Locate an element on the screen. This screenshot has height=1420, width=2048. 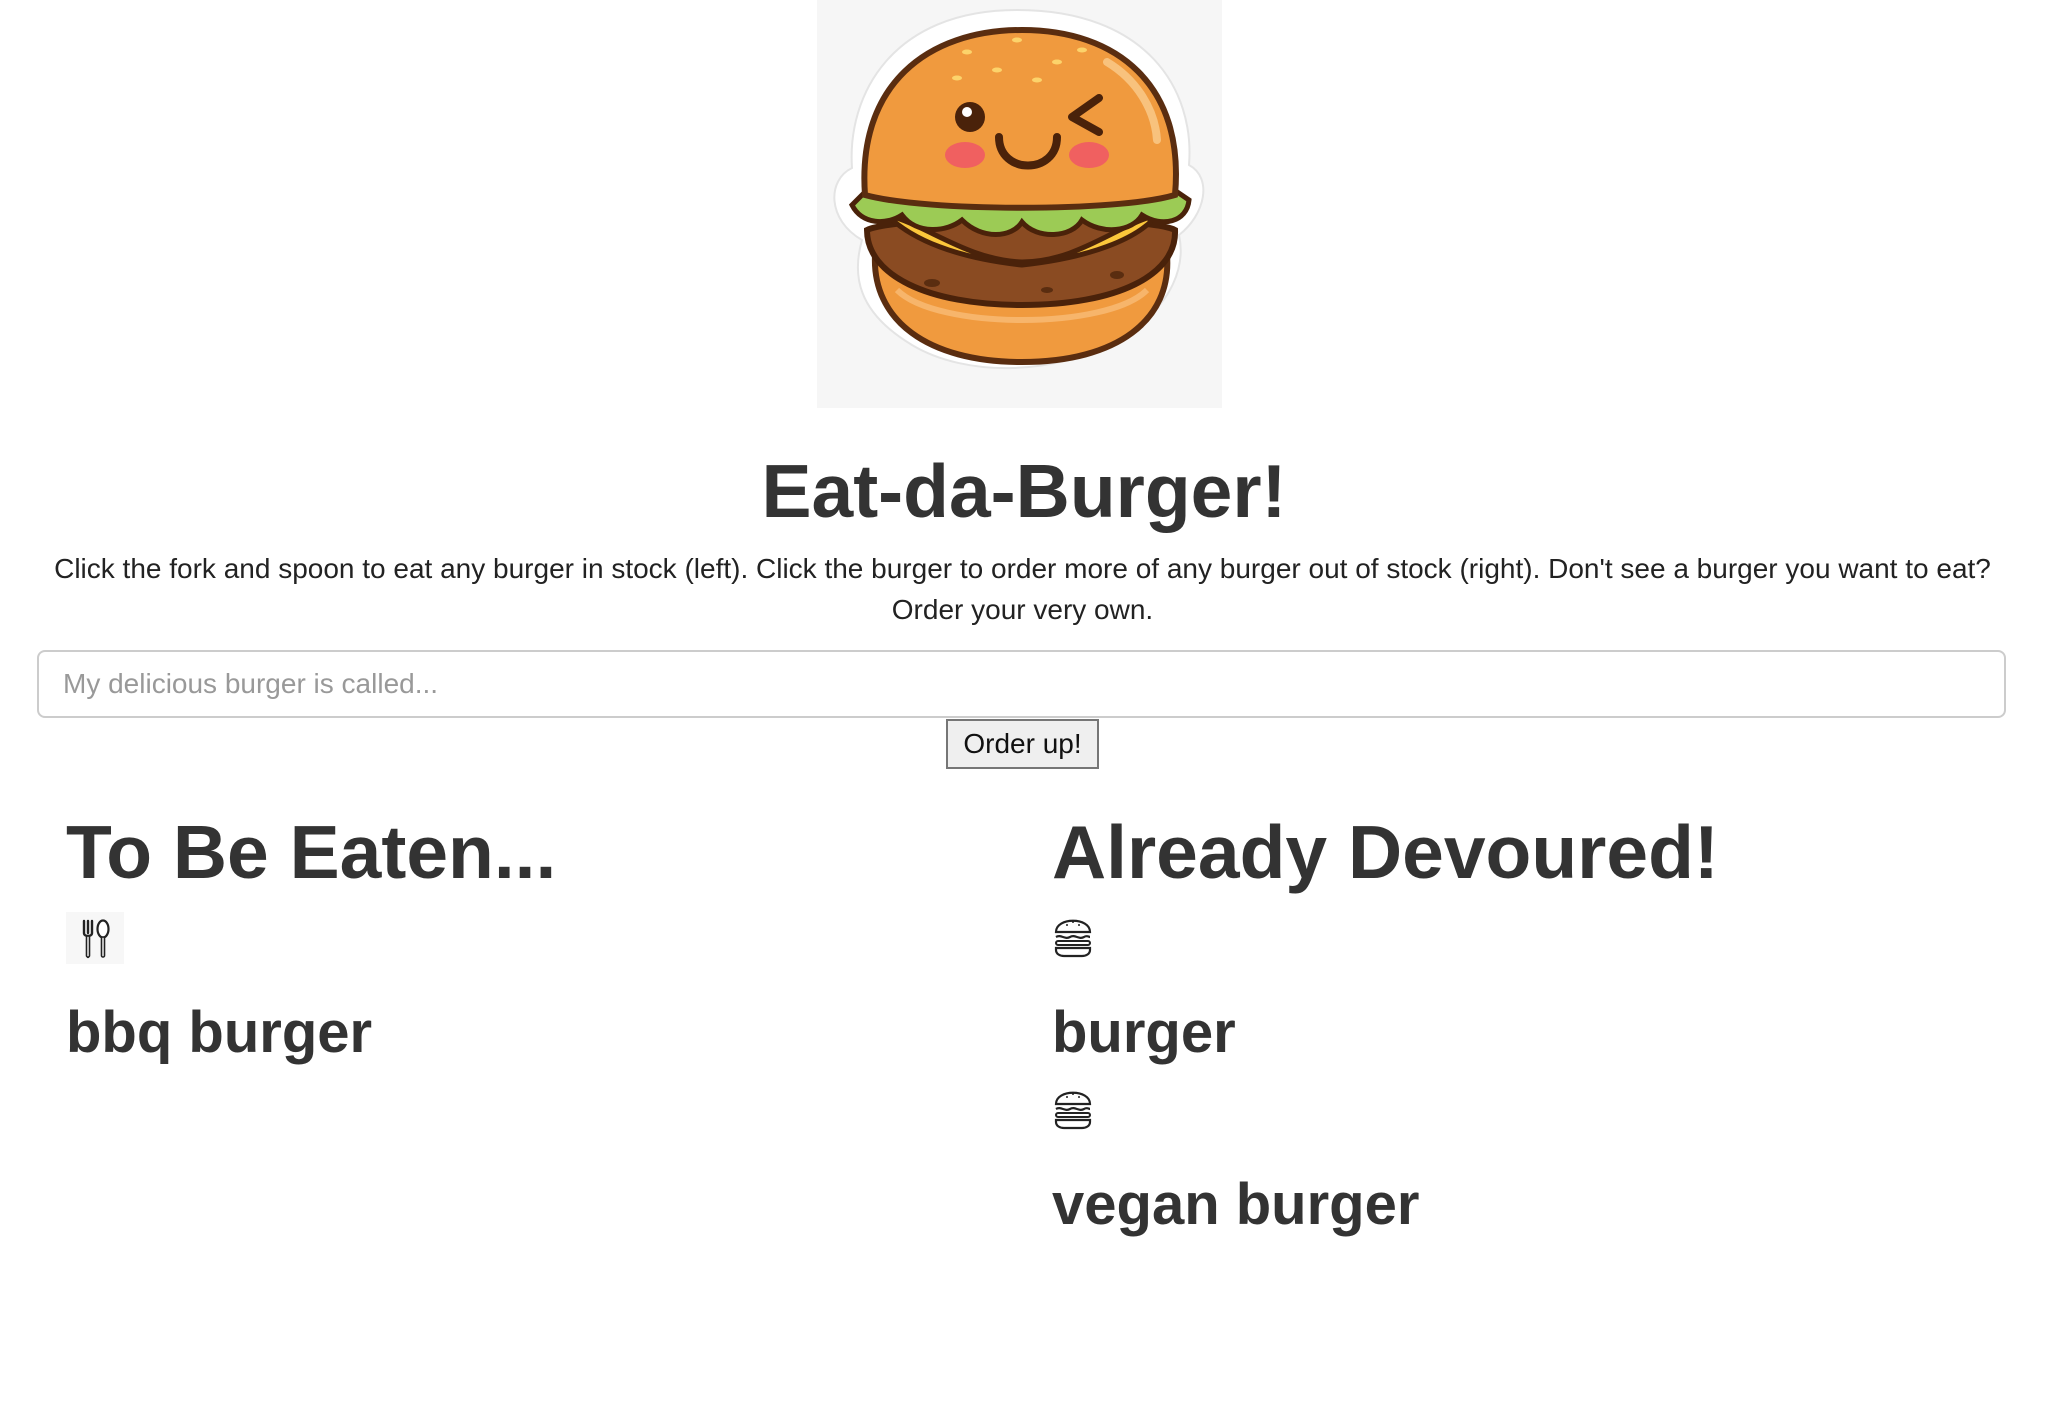
list-item: bbq burger is located at coordinates (516, 994).